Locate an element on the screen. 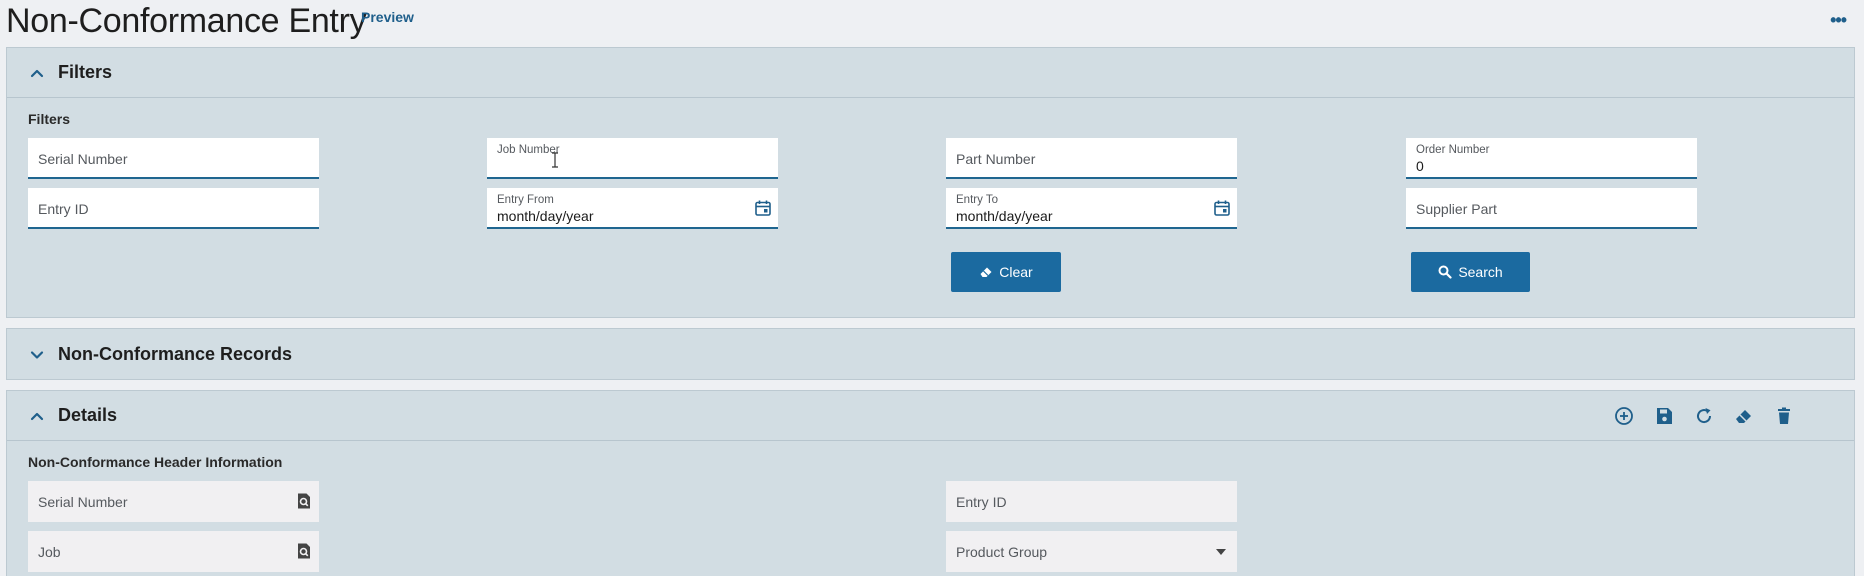 This screenshot has width=1864, height=576. preview-badge: Preview is located at coordinates (387, 17).